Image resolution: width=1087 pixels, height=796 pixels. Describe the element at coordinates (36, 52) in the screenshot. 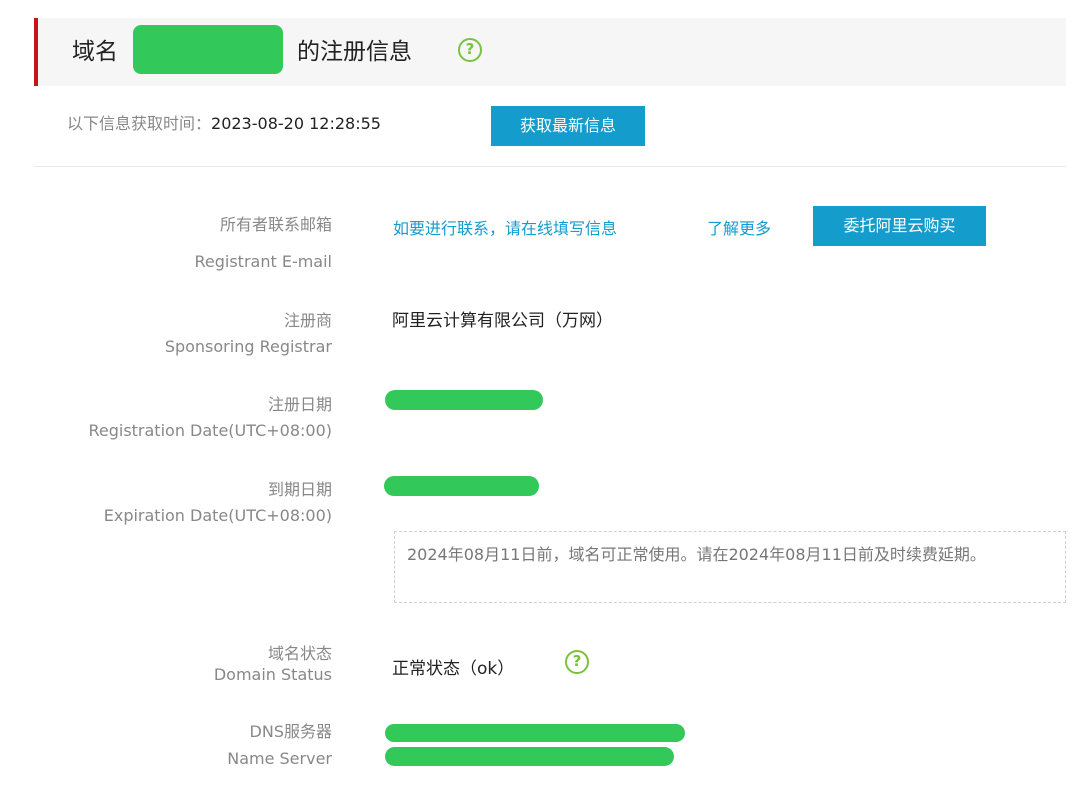

I see `header-accent-bar` at that location.